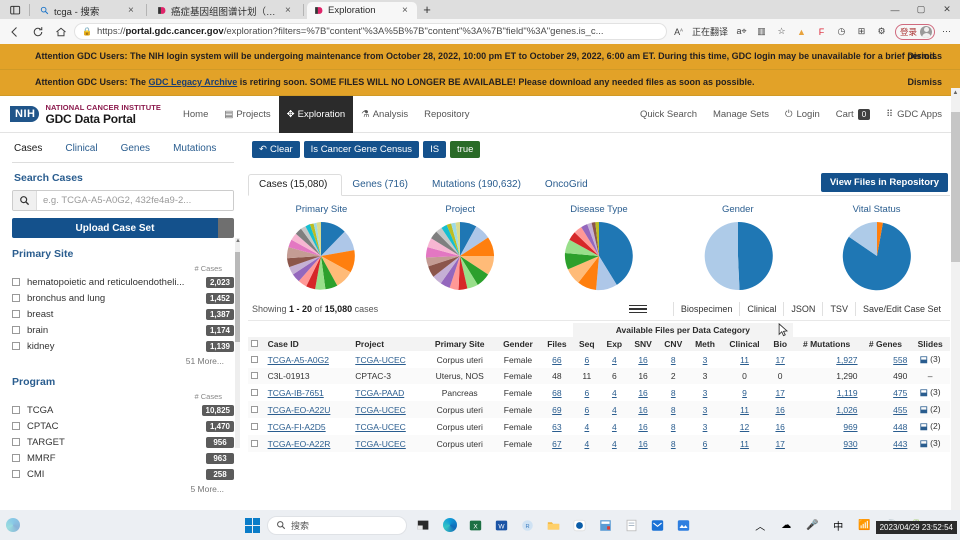 The height and width of the screenshot is (540, 960). What do you see at coordinates (886, 392) in the screenshot?
I see `cell-genes: 475` at bounding box center [886, 392].